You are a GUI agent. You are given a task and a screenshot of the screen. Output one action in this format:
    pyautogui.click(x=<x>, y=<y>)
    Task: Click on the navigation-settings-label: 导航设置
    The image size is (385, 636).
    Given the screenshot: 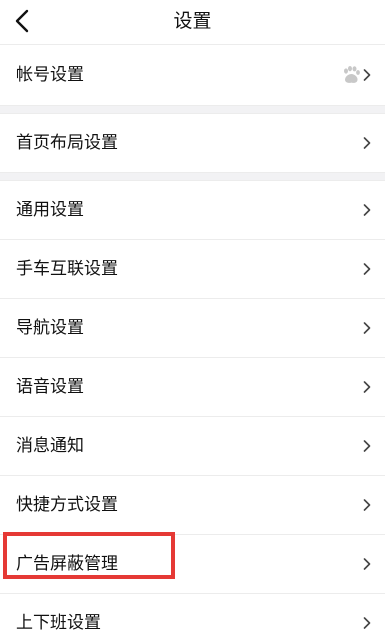 What is the action you would take?
    pyautogui.click(x=50, y=328)
    